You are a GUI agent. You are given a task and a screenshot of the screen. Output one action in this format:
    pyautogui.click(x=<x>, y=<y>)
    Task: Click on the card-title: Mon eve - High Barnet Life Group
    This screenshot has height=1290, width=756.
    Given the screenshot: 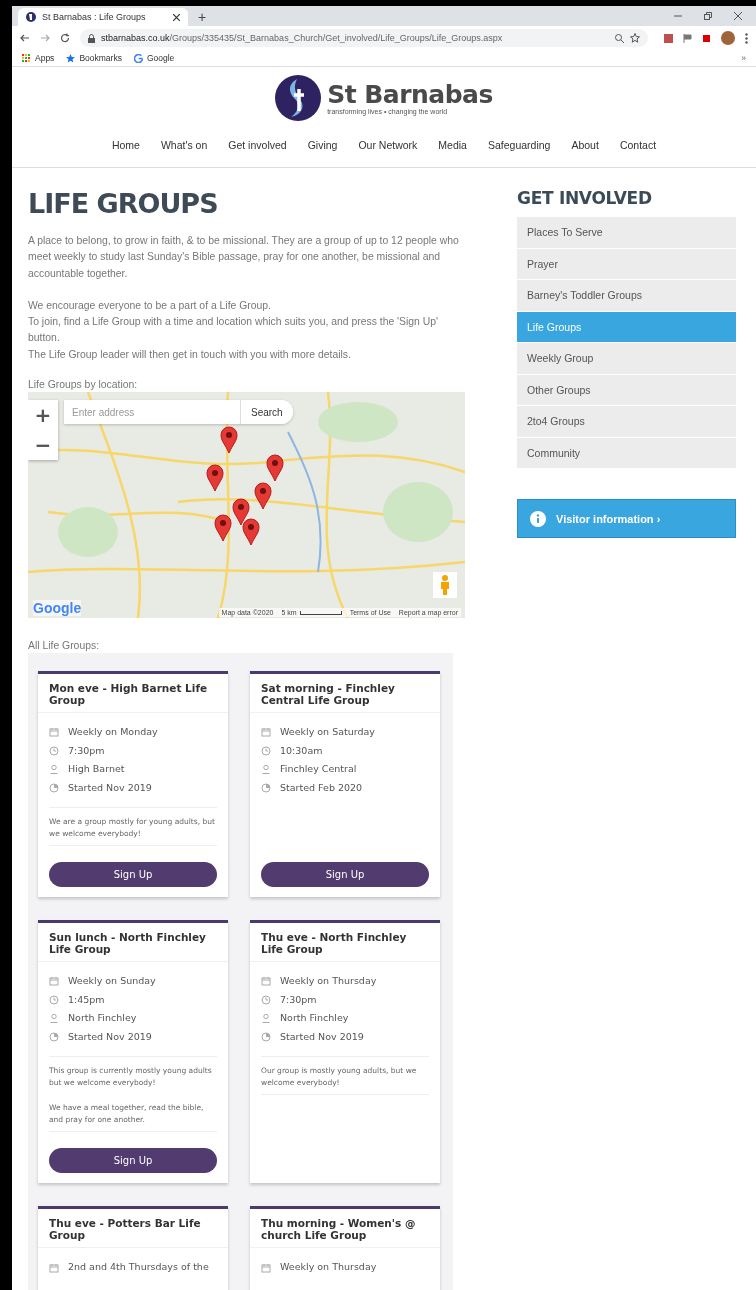 What is the action you would take?
    pyautogui.click(x=133, y=694)
    